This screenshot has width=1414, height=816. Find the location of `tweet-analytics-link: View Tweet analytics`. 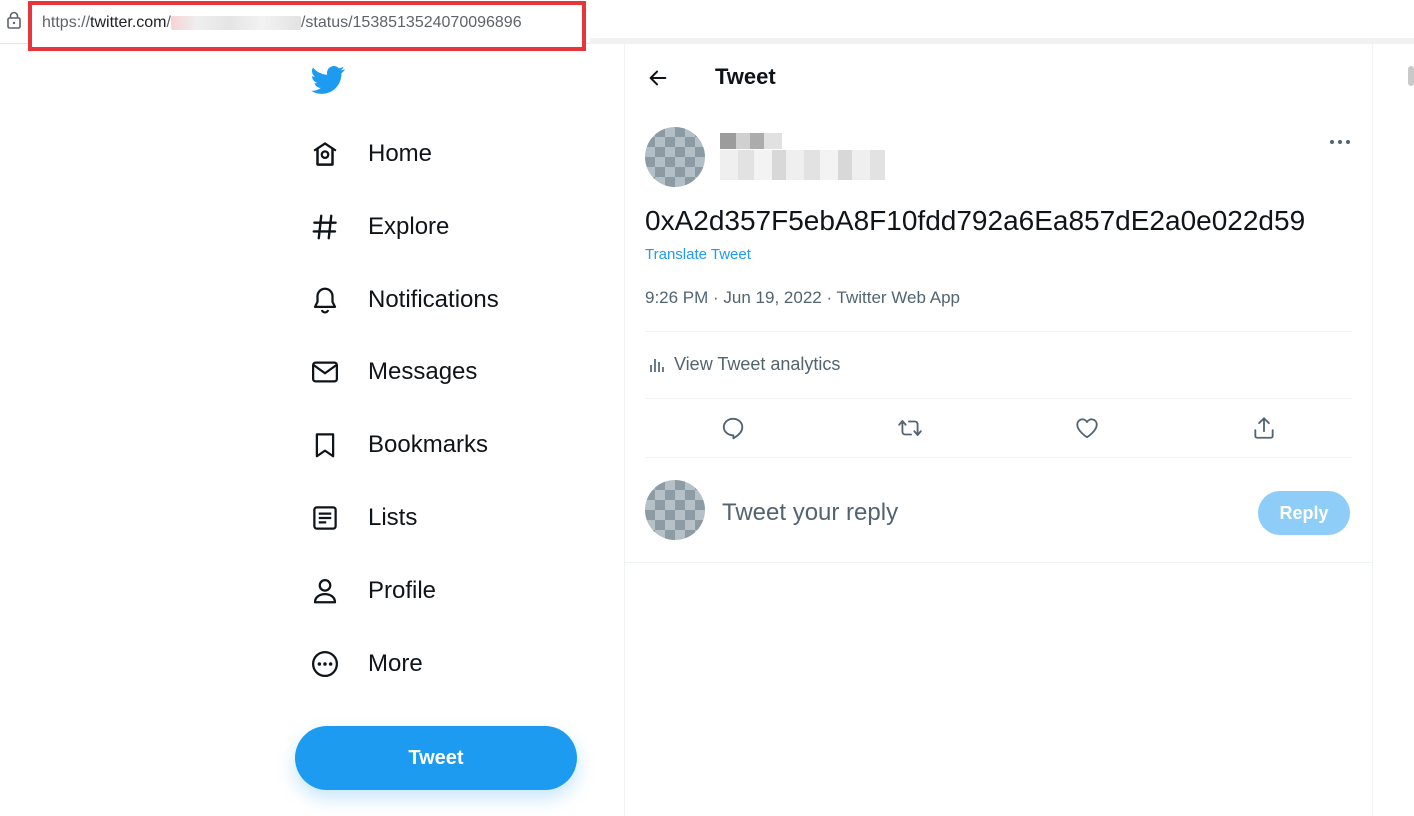

tweet-analytics-link: View Tweet analytics is located at coordinates (744, 364).